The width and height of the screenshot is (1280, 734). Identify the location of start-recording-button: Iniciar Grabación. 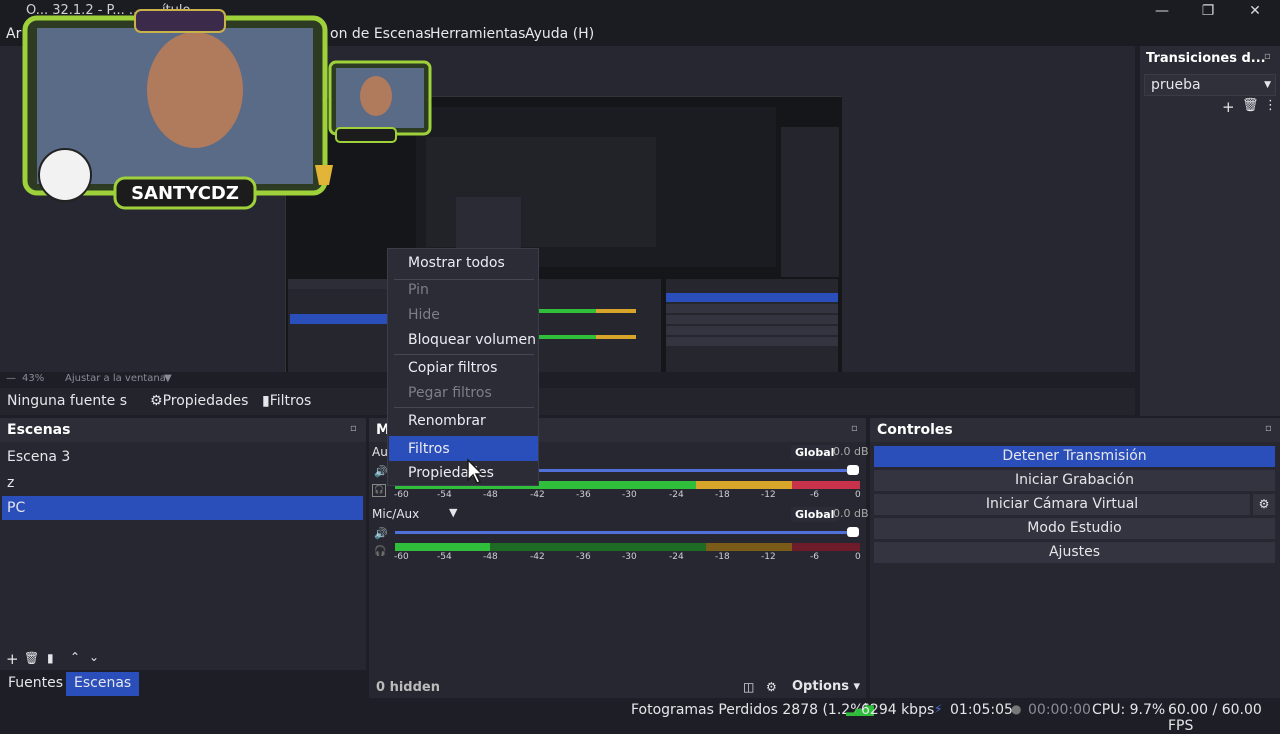
(1074, 480).